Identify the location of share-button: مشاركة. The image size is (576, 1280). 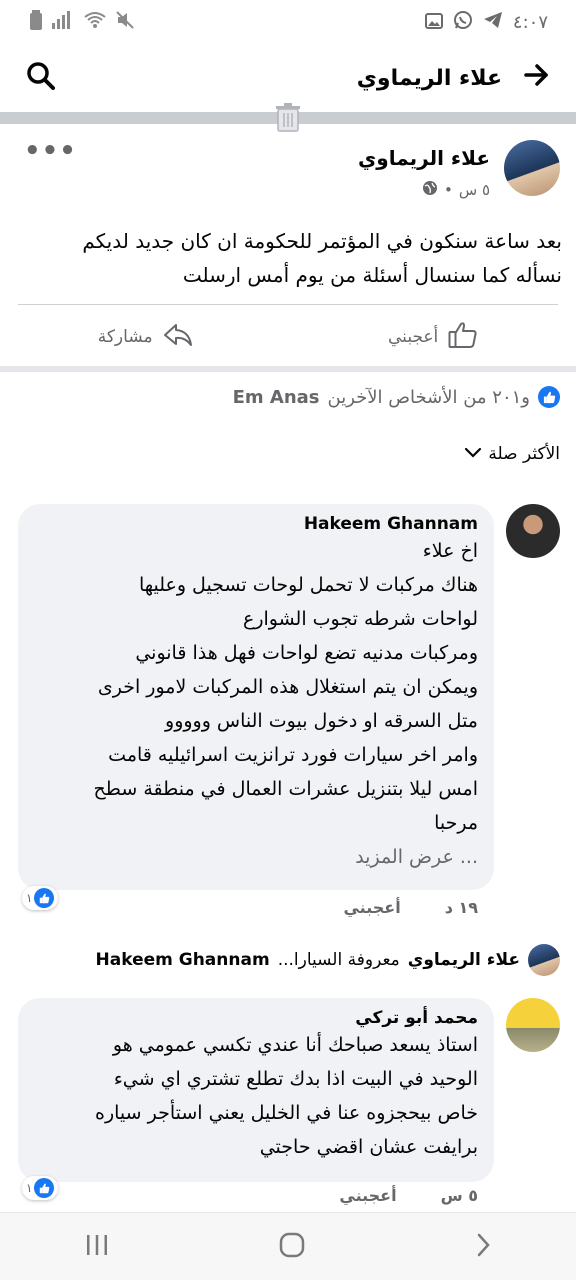
(145, 337).